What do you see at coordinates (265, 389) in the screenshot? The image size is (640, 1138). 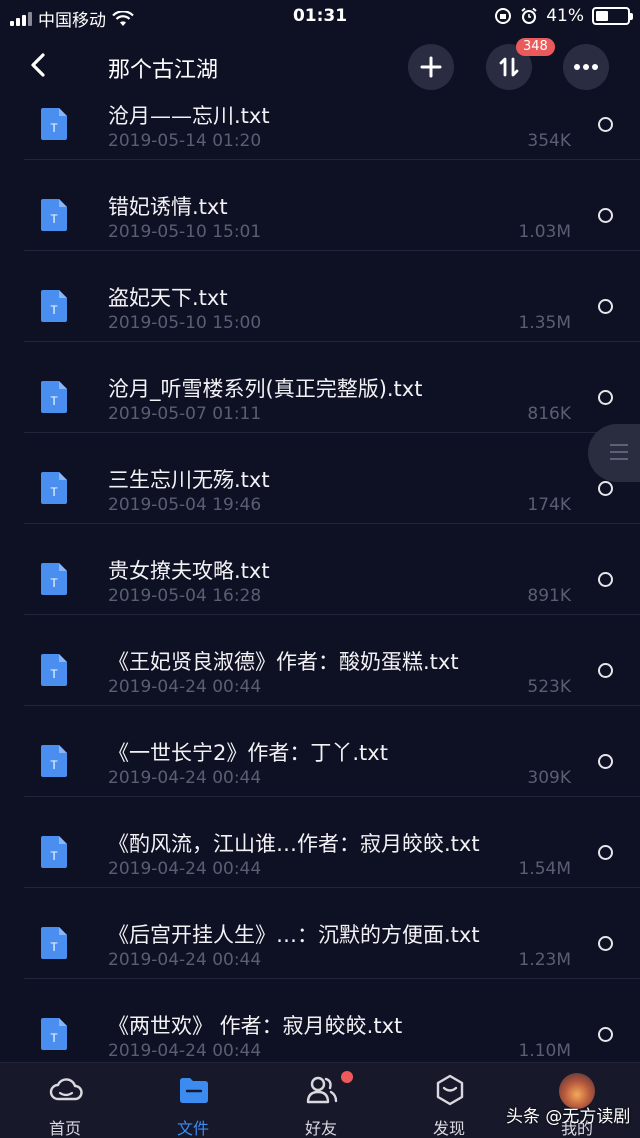 I see `file-name: 沧月_听雪楼系列(真正完整版).txt` at bounding box center [265, 389].